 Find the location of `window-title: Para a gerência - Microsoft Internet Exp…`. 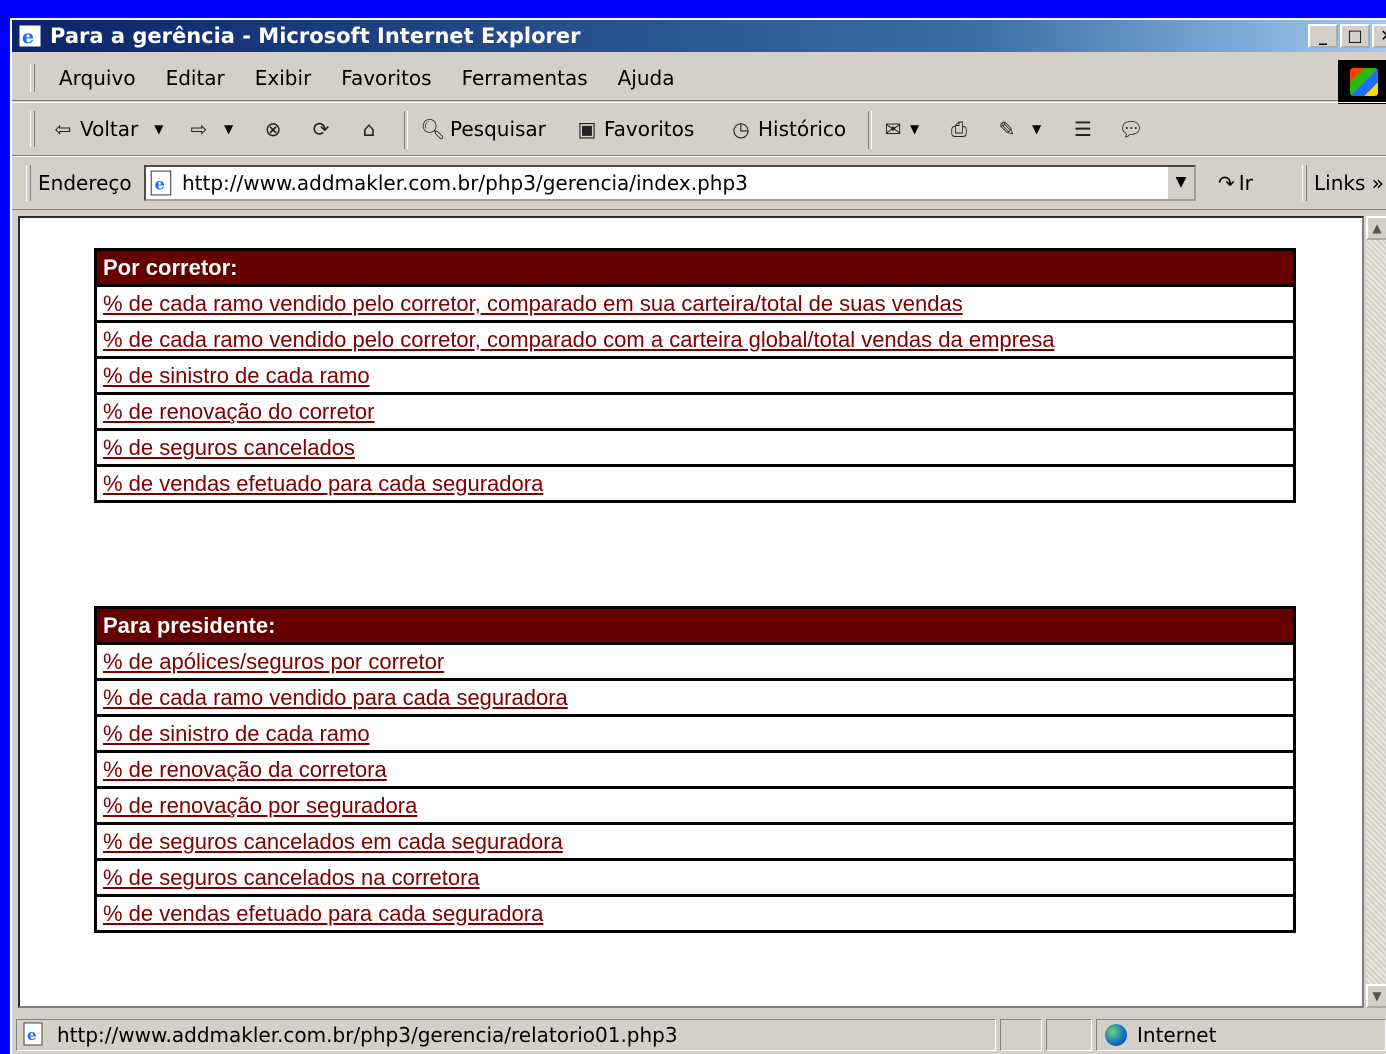

window-title: Para a gerência - Microsoft Internet Exp… is located at coordinates (315, 36).